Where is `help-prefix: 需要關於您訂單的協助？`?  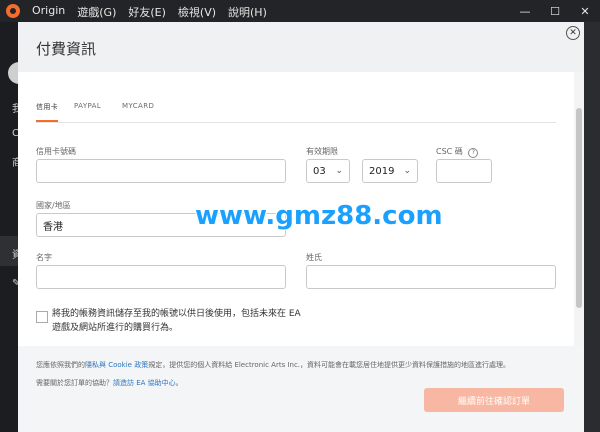
help-prefix: 需要關於您訂單的協助？ is located at coordinates (74, 383).